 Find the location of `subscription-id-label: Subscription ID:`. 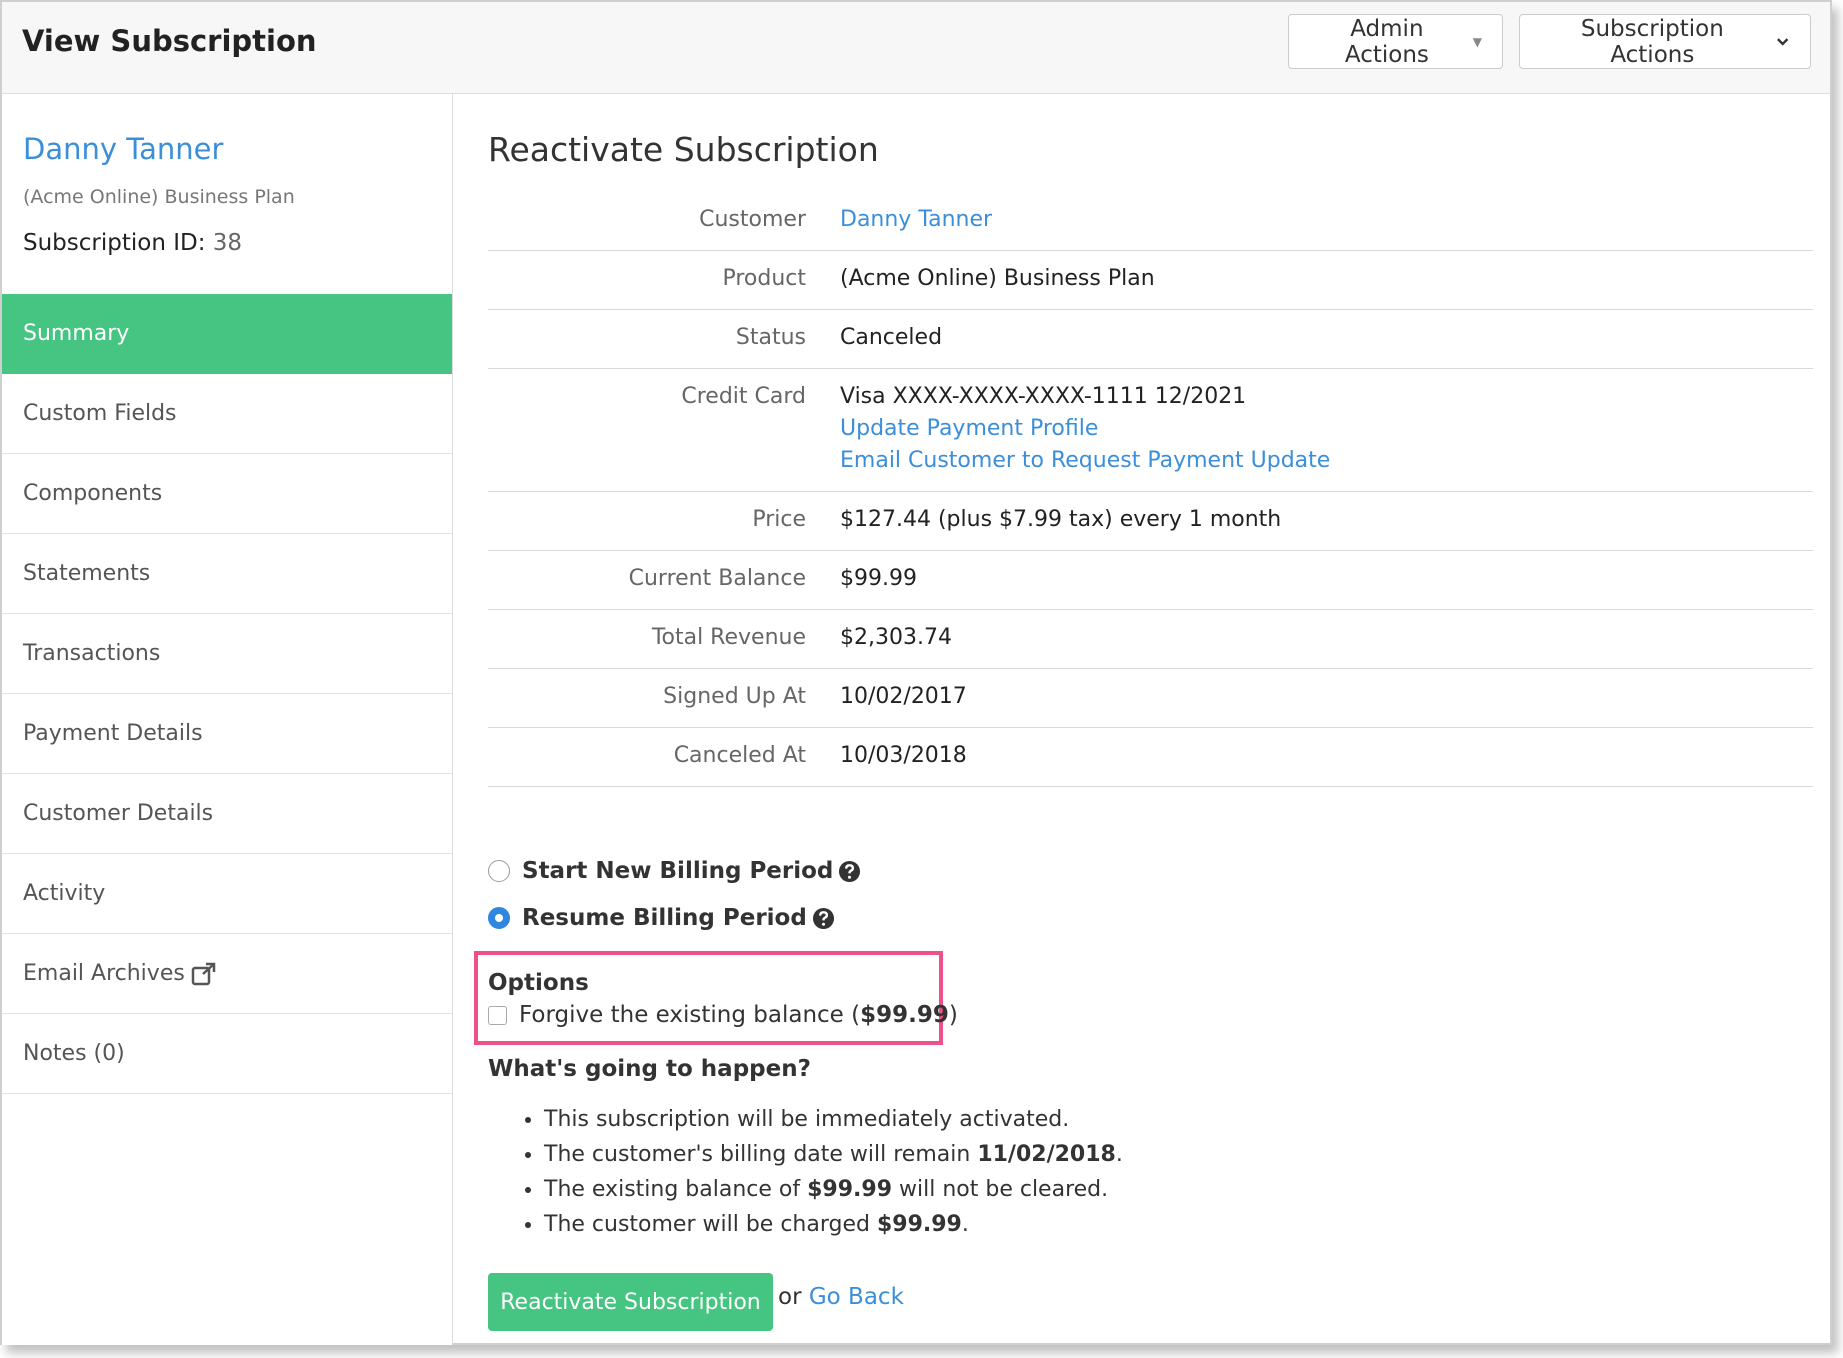

subscription-id-label: Subscription ID: is located at coordinates (114, 243).